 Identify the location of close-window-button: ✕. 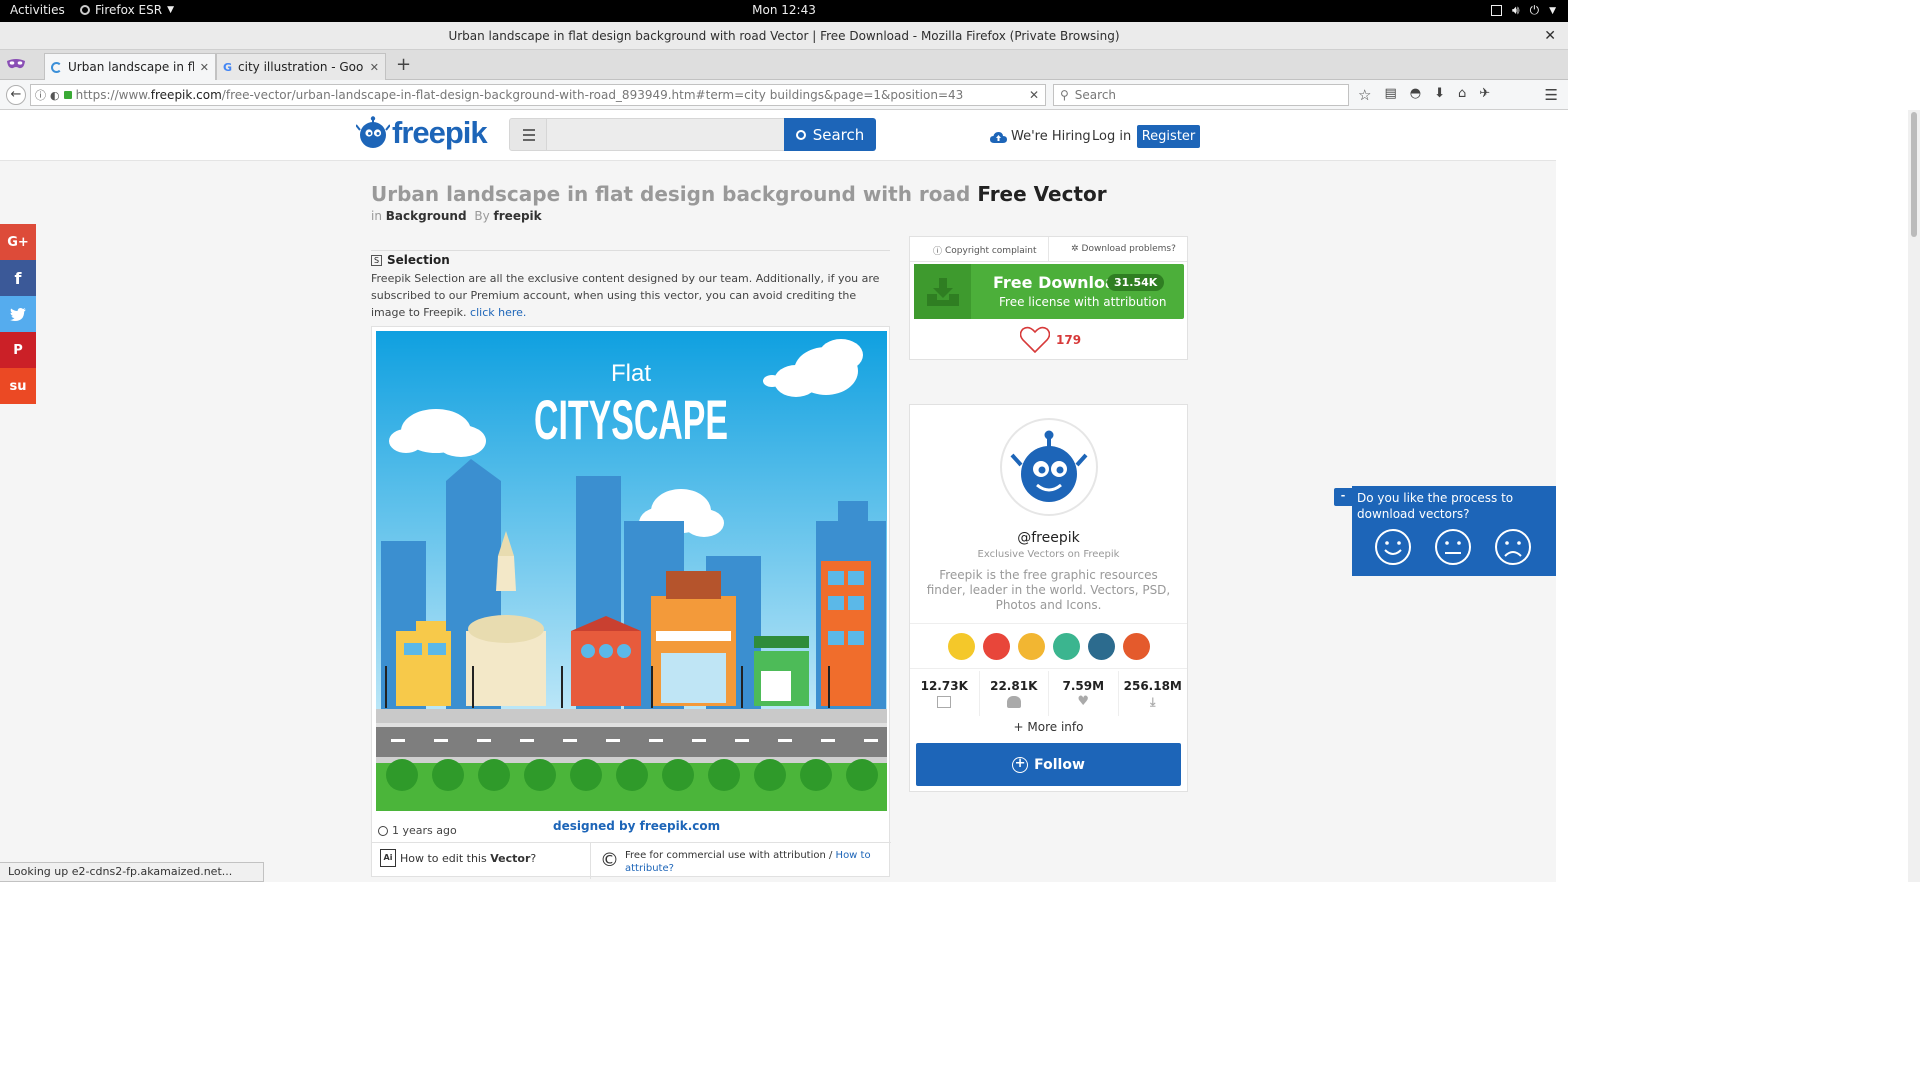
(1550, 36).